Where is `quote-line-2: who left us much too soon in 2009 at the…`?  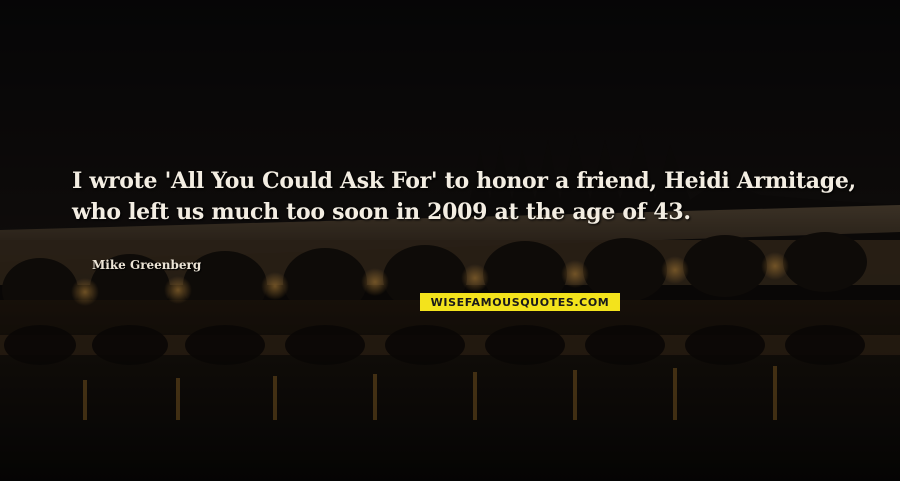
quote-line-2: who left us much too soon in 2009 at the… is located at coordinates (381, 212).